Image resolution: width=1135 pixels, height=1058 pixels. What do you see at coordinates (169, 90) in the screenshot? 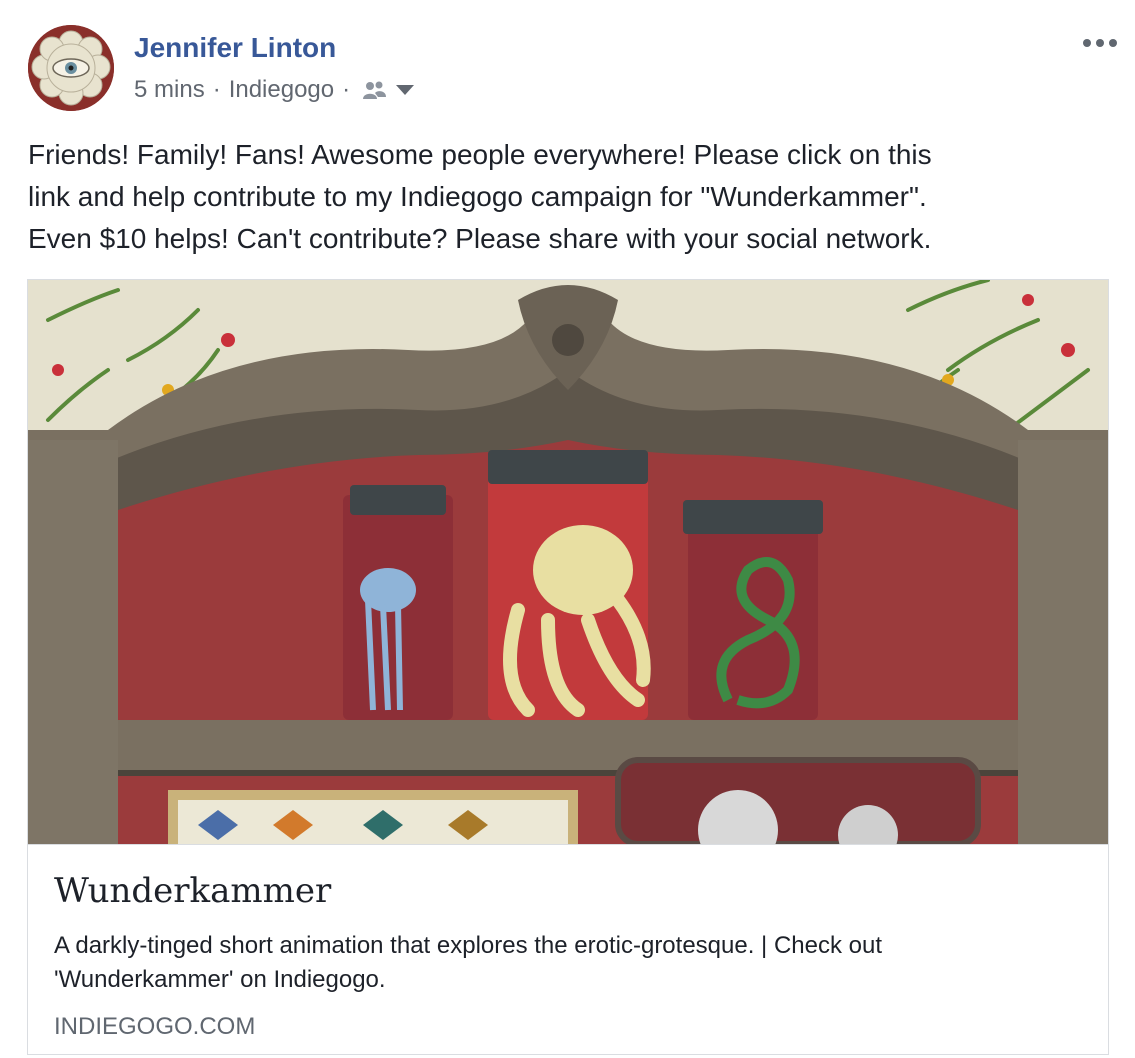
I see `post-timestamp: 5 mins` at bounding box center [169, 90].